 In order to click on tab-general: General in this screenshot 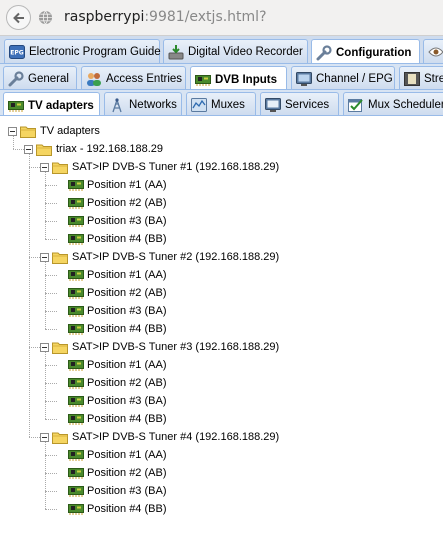, I will do `click(40, 77)`.